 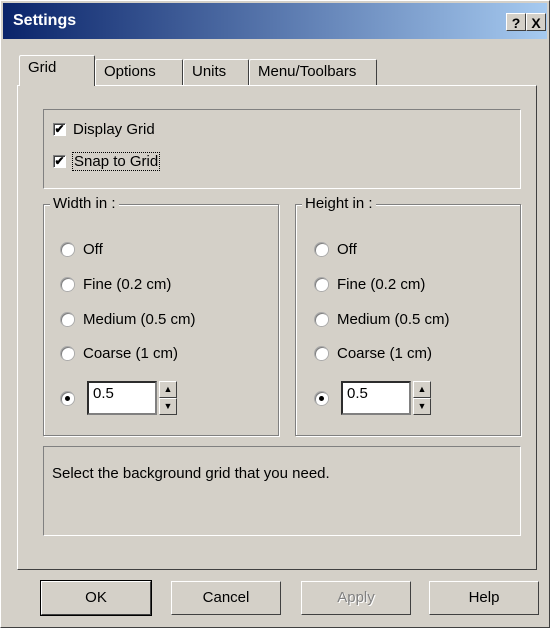 I want to click on snap-to-grid-checkbox: ✔, so click(x=59, y=161).